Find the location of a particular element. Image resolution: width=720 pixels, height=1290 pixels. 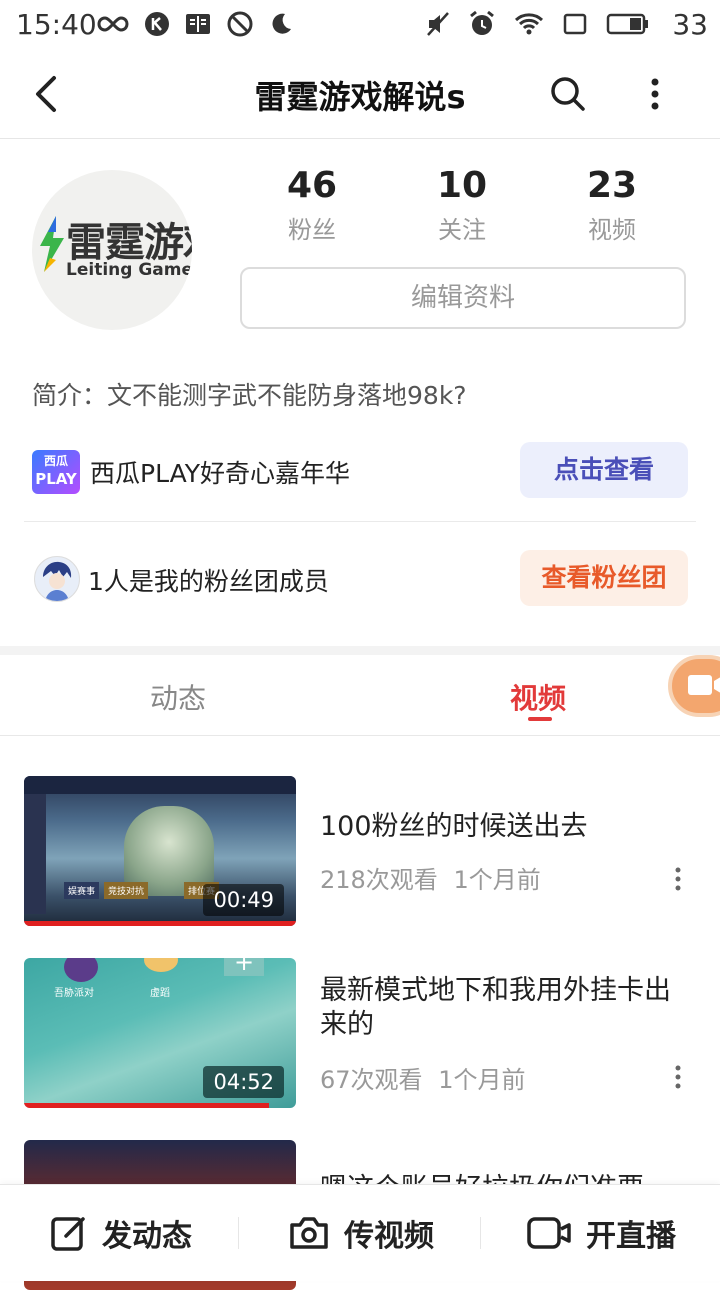

avatar-logo-subtext: Leiting Games is located at coordinates (129, 270).